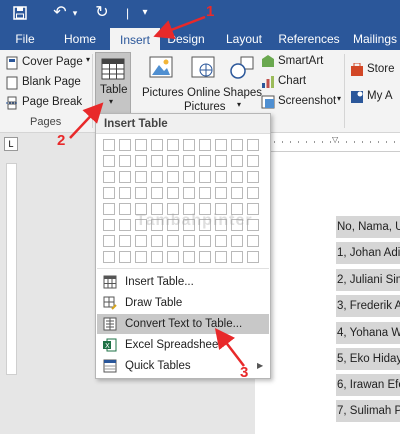 Image resolution: width=400 pixels, height=434 pixels. I want to click on annotation-number-1: 1, so click(210, 11).